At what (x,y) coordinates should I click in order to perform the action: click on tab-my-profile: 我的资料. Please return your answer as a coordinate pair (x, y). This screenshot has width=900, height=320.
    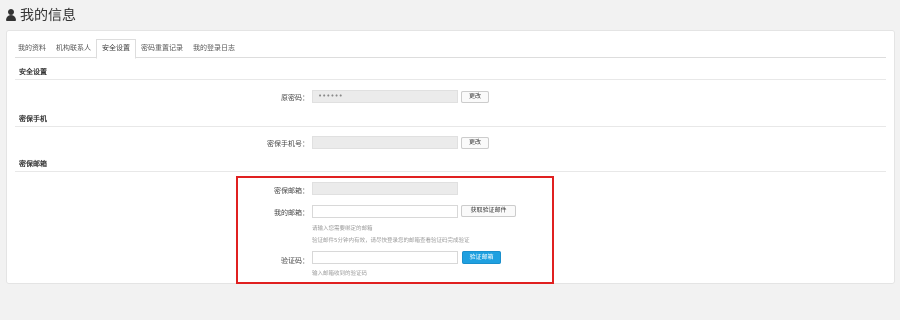
    Looking at the image, I should click on (33, 48).